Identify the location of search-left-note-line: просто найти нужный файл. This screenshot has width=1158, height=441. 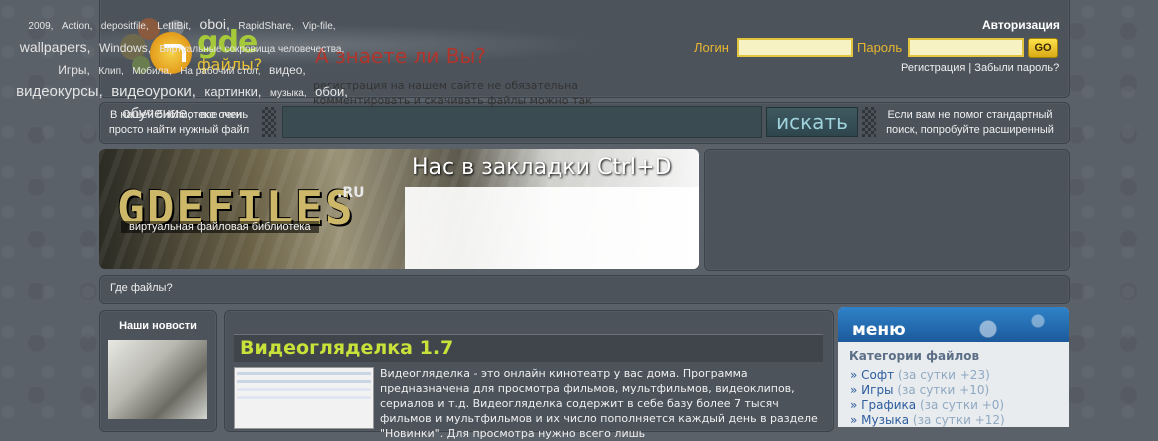
(179, 130).